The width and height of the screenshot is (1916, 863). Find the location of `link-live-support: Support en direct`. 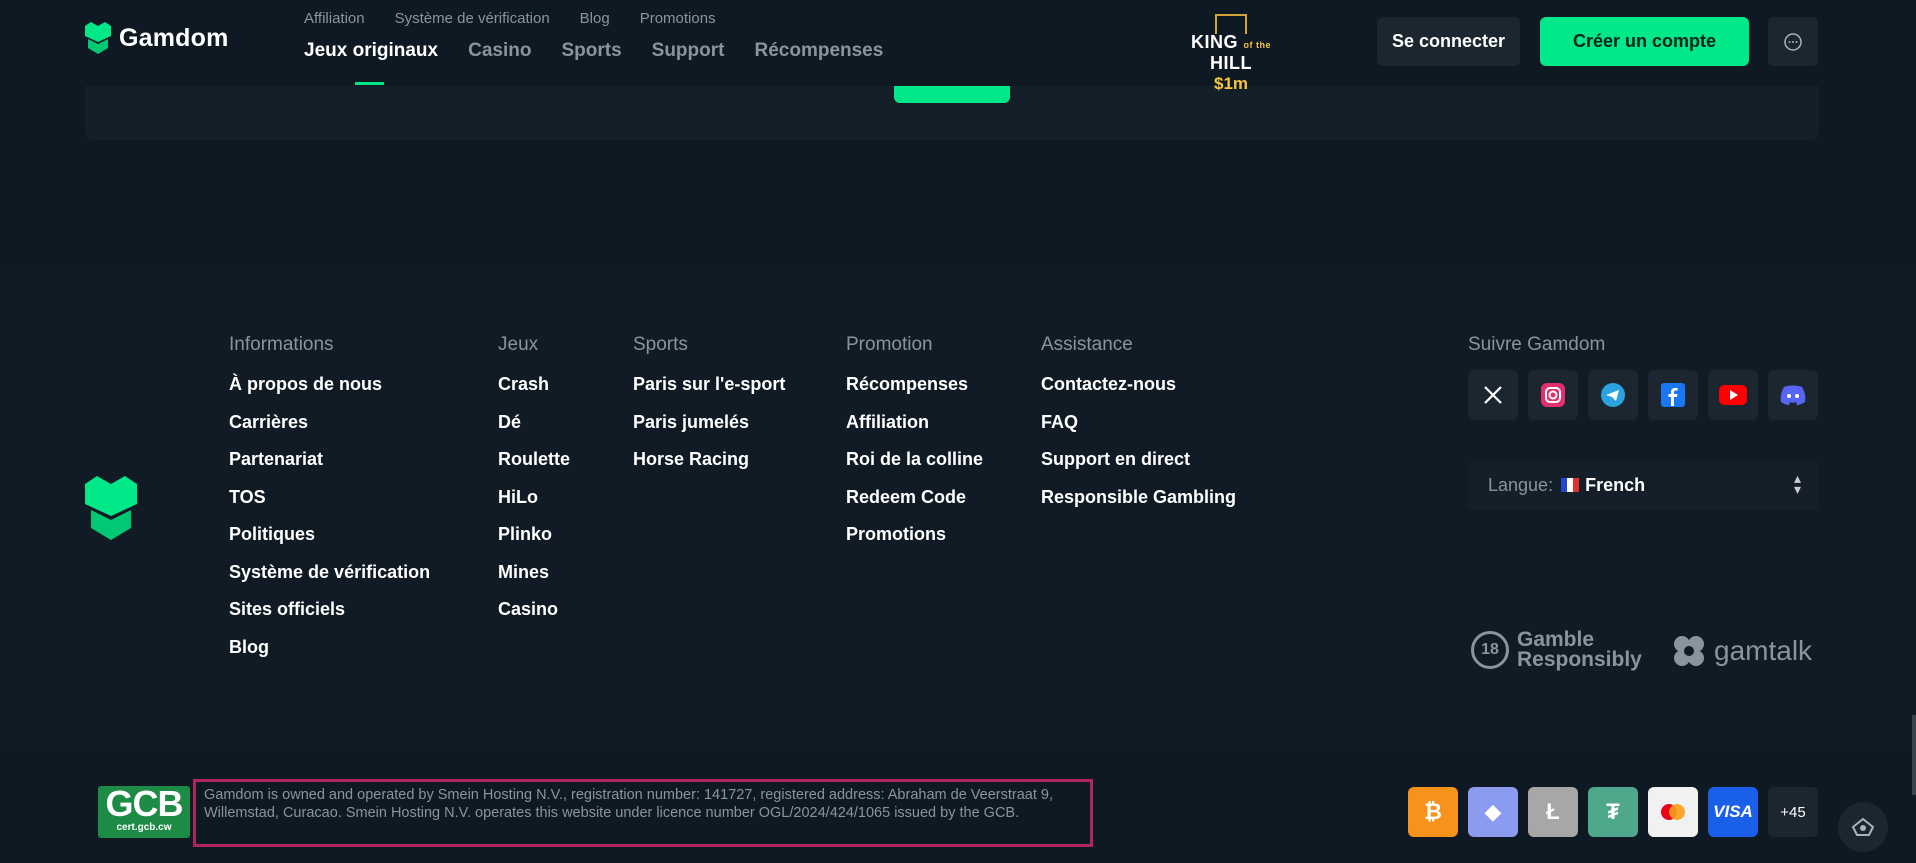

link-live-support: Support en direct is located at coordinates (1138, 468).